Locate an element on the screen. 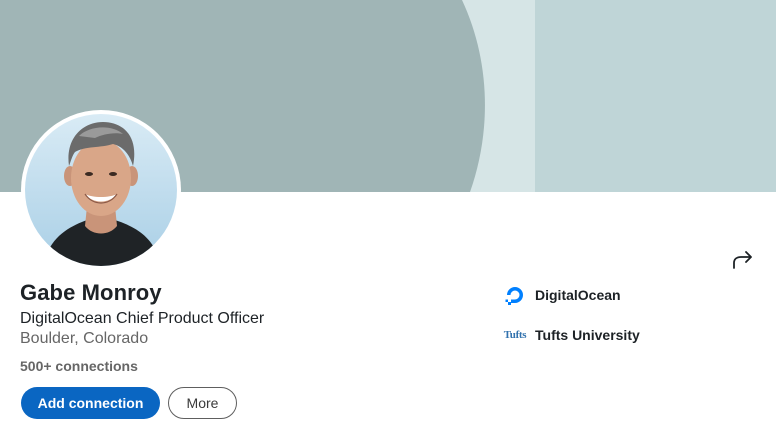  share-icon is located at coordinates (743, 260).